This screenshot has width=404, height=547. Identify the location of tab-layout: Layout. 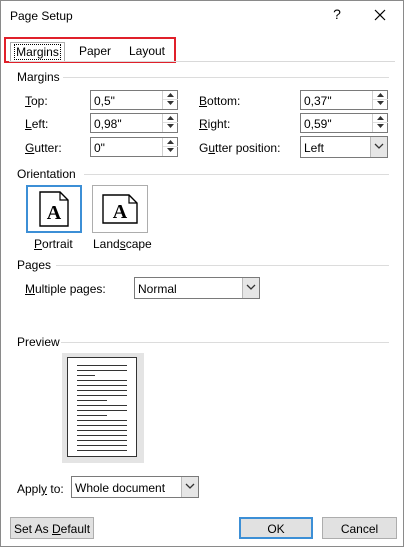
(147, 51).